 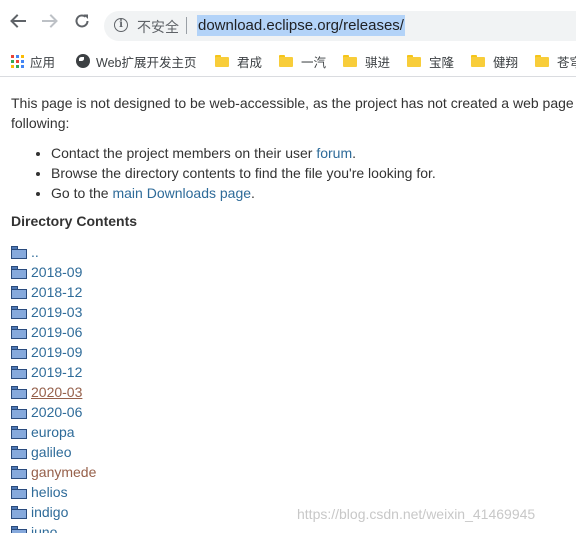 What do you see at coordinates (181, 193) in the screenshot?
I see `main-downloads-link: main Downloads page` at bounding box center [181, 193].